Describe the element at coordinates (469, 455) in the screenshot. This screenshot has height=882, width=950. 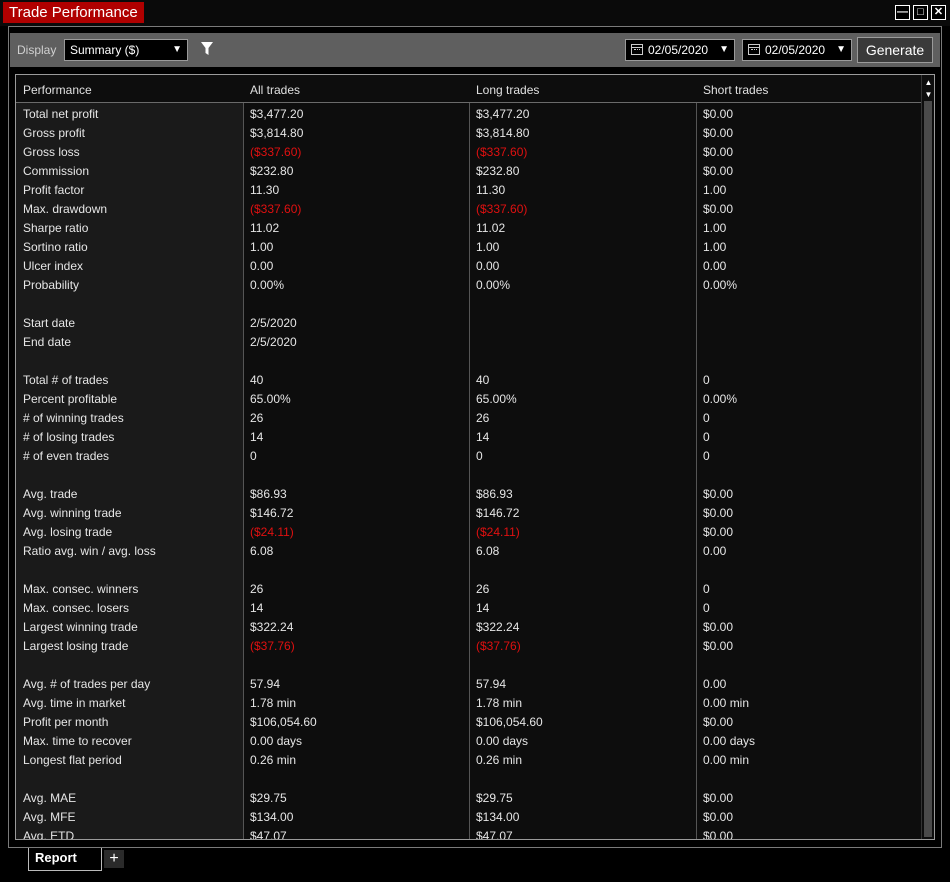
I see `table-row: # of even trades 0 0 0` at that location.